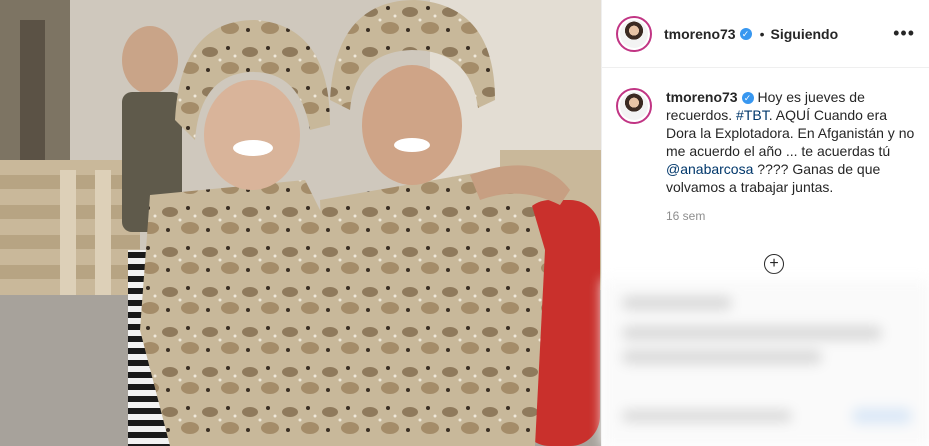 The image size is (929, 446). I want to click on following-button: Siguiendo, so click(804, 34).